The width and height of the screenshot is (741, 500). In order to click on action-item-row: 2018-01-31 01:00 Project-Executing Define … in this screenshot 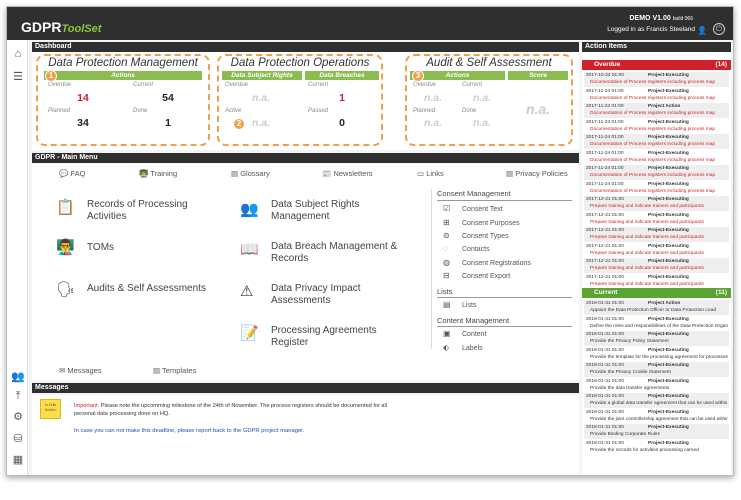, I will do `click(656, 323)`.